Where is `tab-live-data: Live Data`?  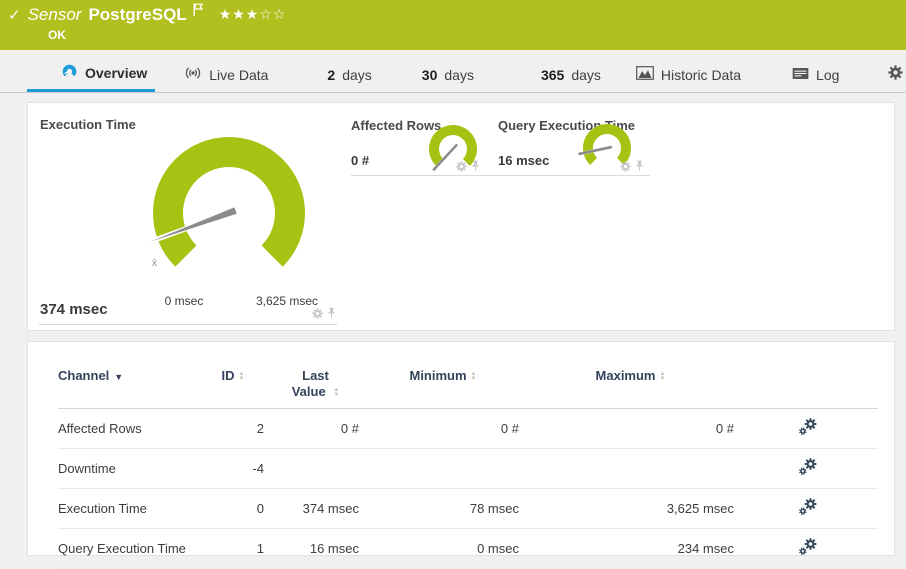 tab-live-data: Live Data is located at coordinates (226, 79).